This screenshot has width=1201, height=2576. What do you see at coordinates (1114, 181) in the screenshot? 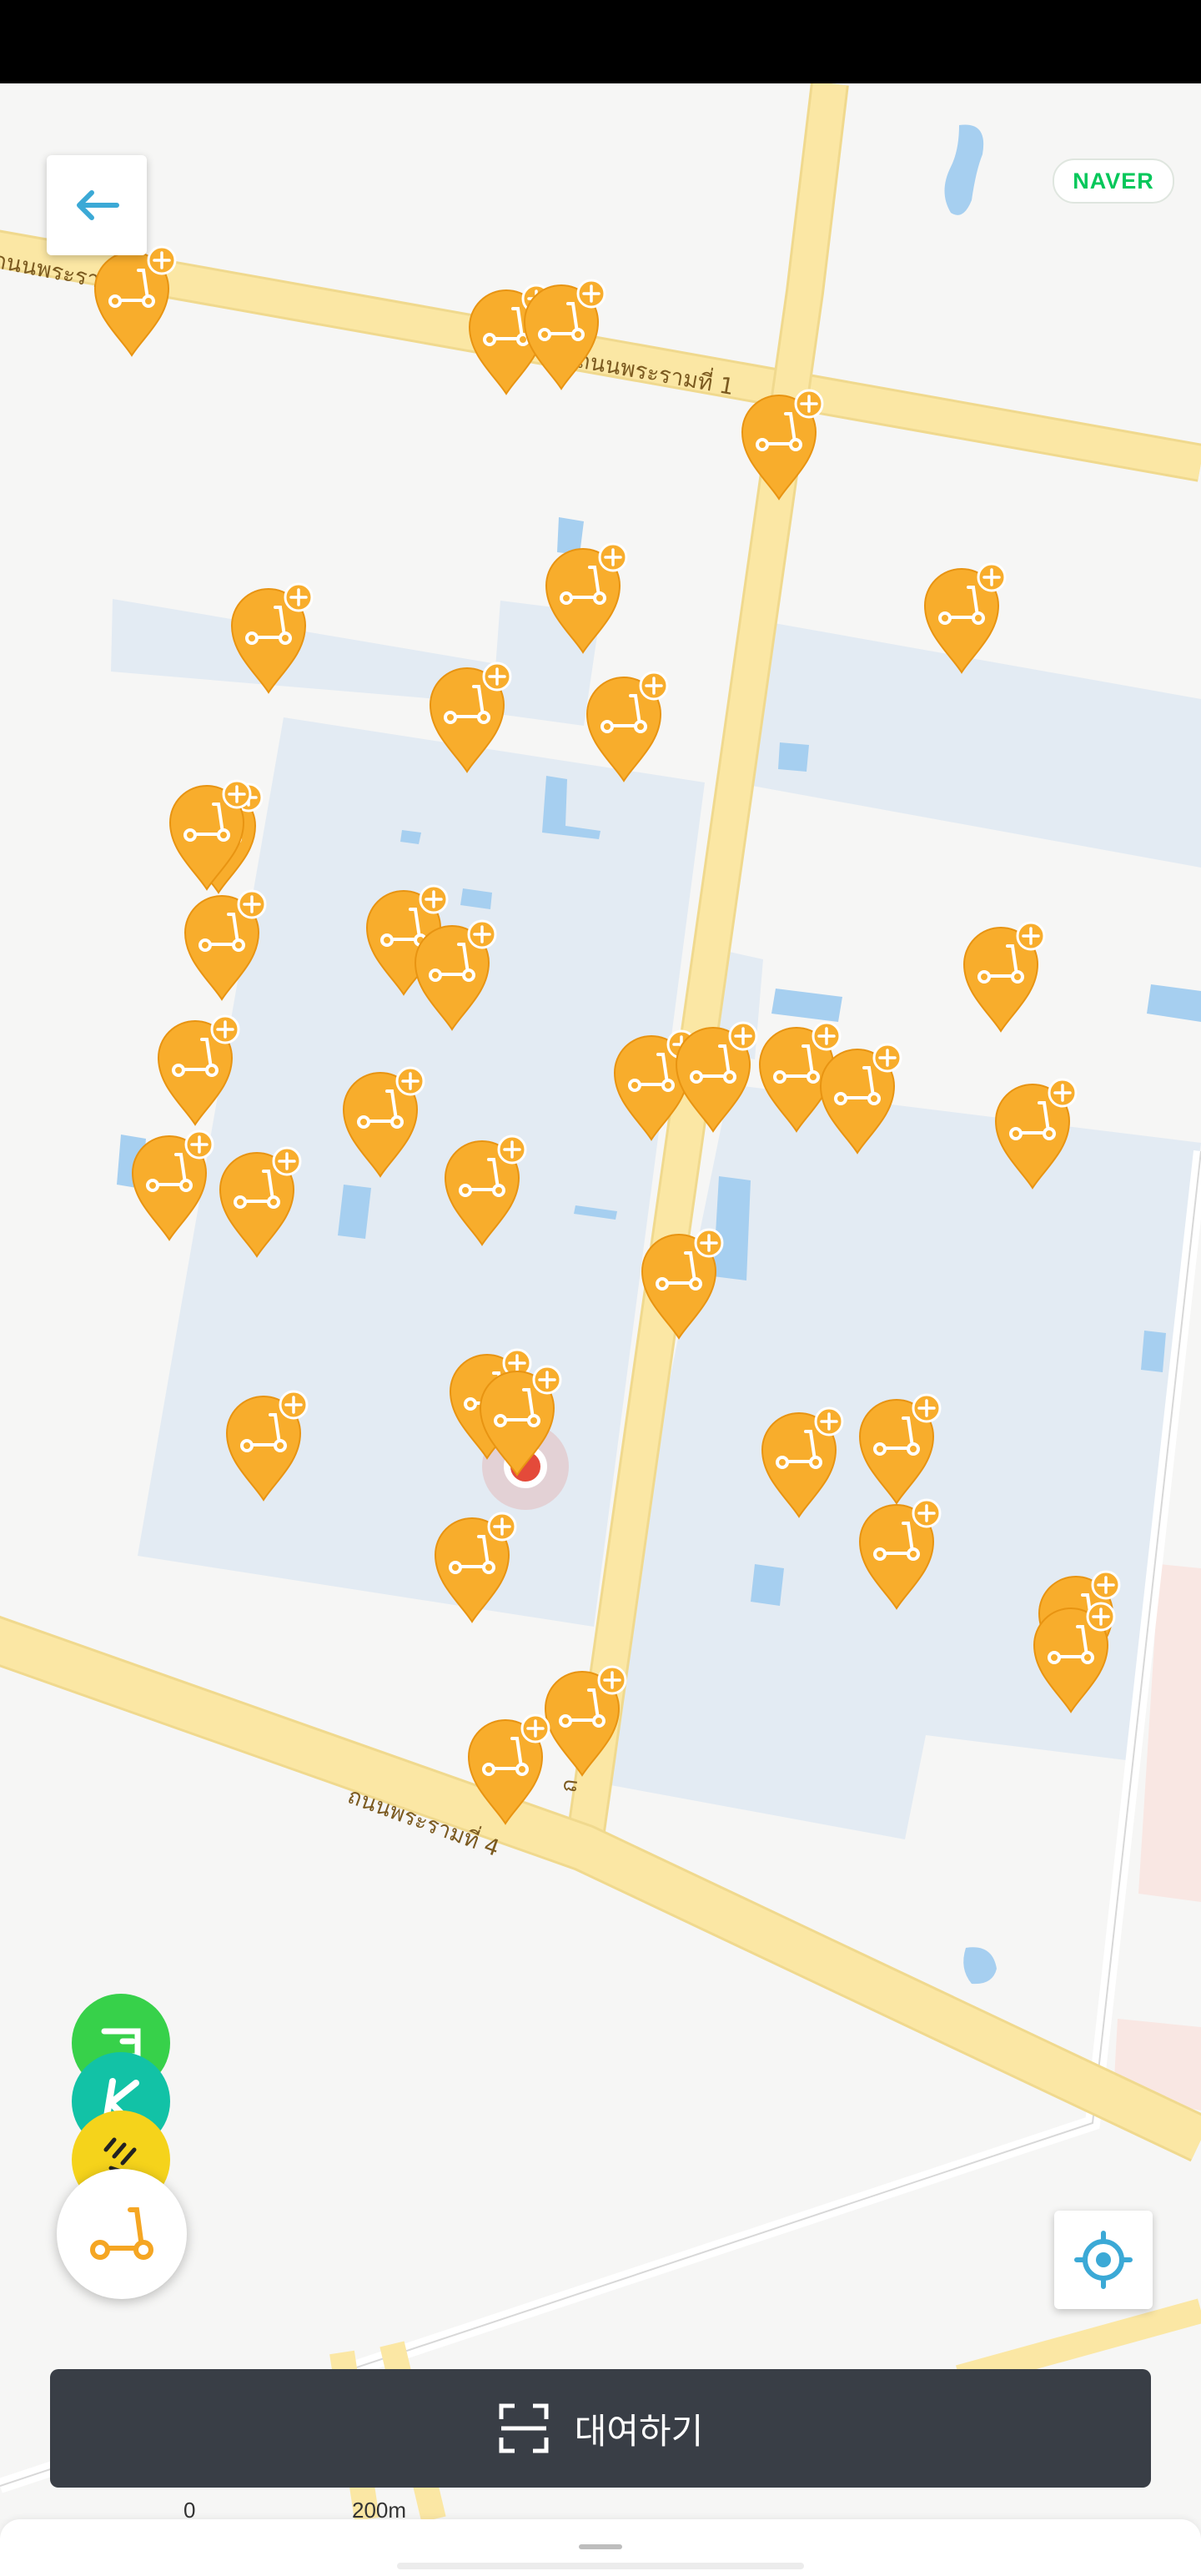
I see `naver-logo: NAVER` at bounding box center [1114, 181].